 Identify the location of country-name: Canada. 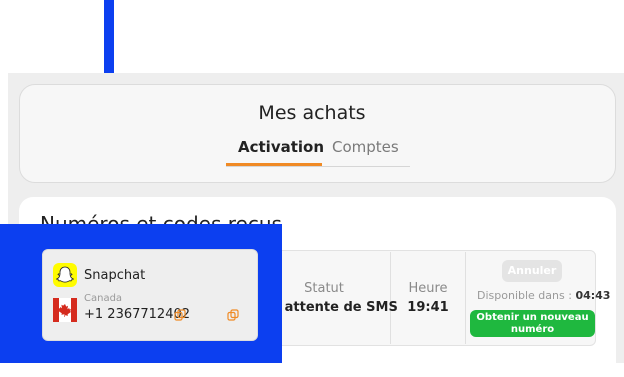
(103, 298).